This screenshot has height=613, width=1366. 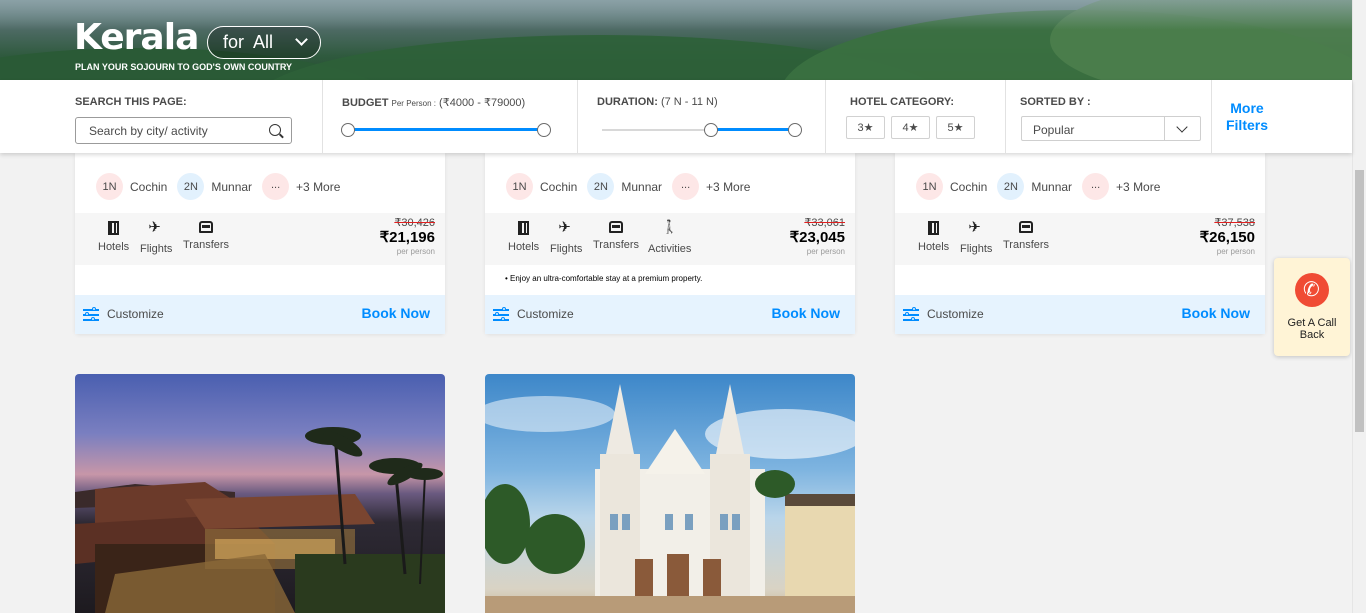 I want to click on original-price: ₹37,538, so click(x=1234, y=223).